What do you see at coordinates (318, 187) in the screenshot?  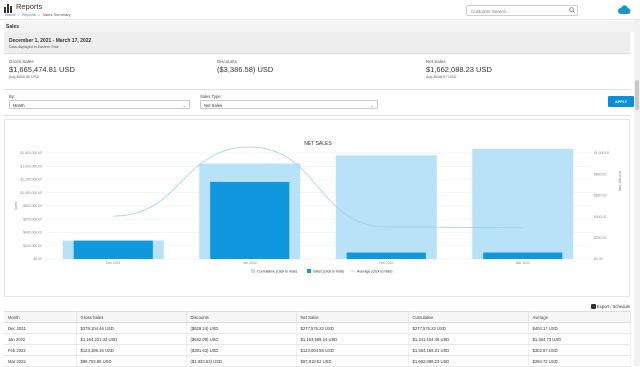 I see `average-line` at bounding box center [318, 187].